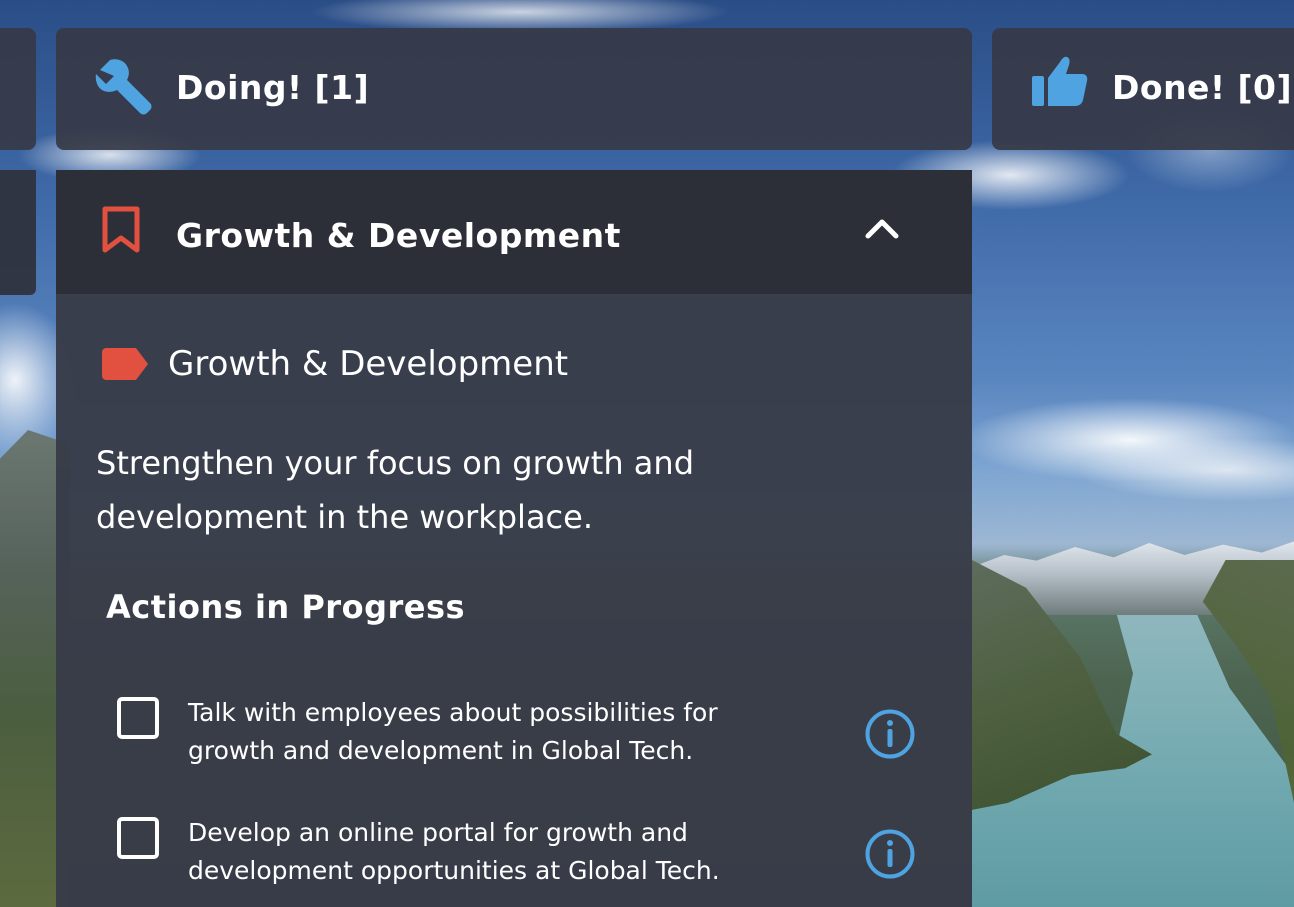  Describe the element at coordinates (18, 232) in the screenshot. I see `previous-column-panel` at that location.